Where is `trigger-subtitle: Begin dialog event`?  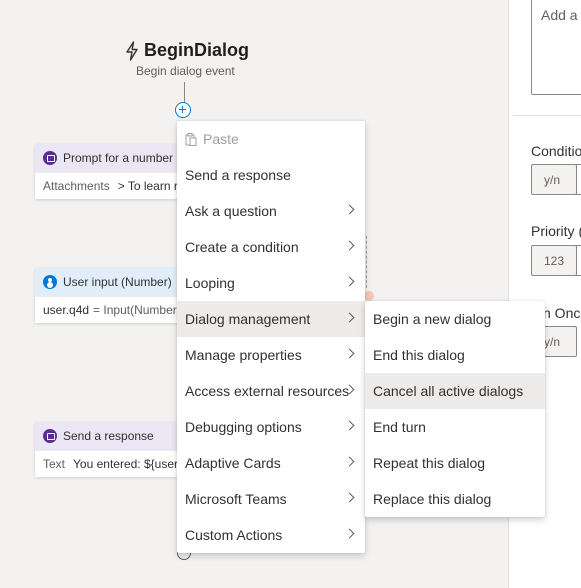
trigger-subtitle: Begin dialog event is located at coordinates (185, 71).